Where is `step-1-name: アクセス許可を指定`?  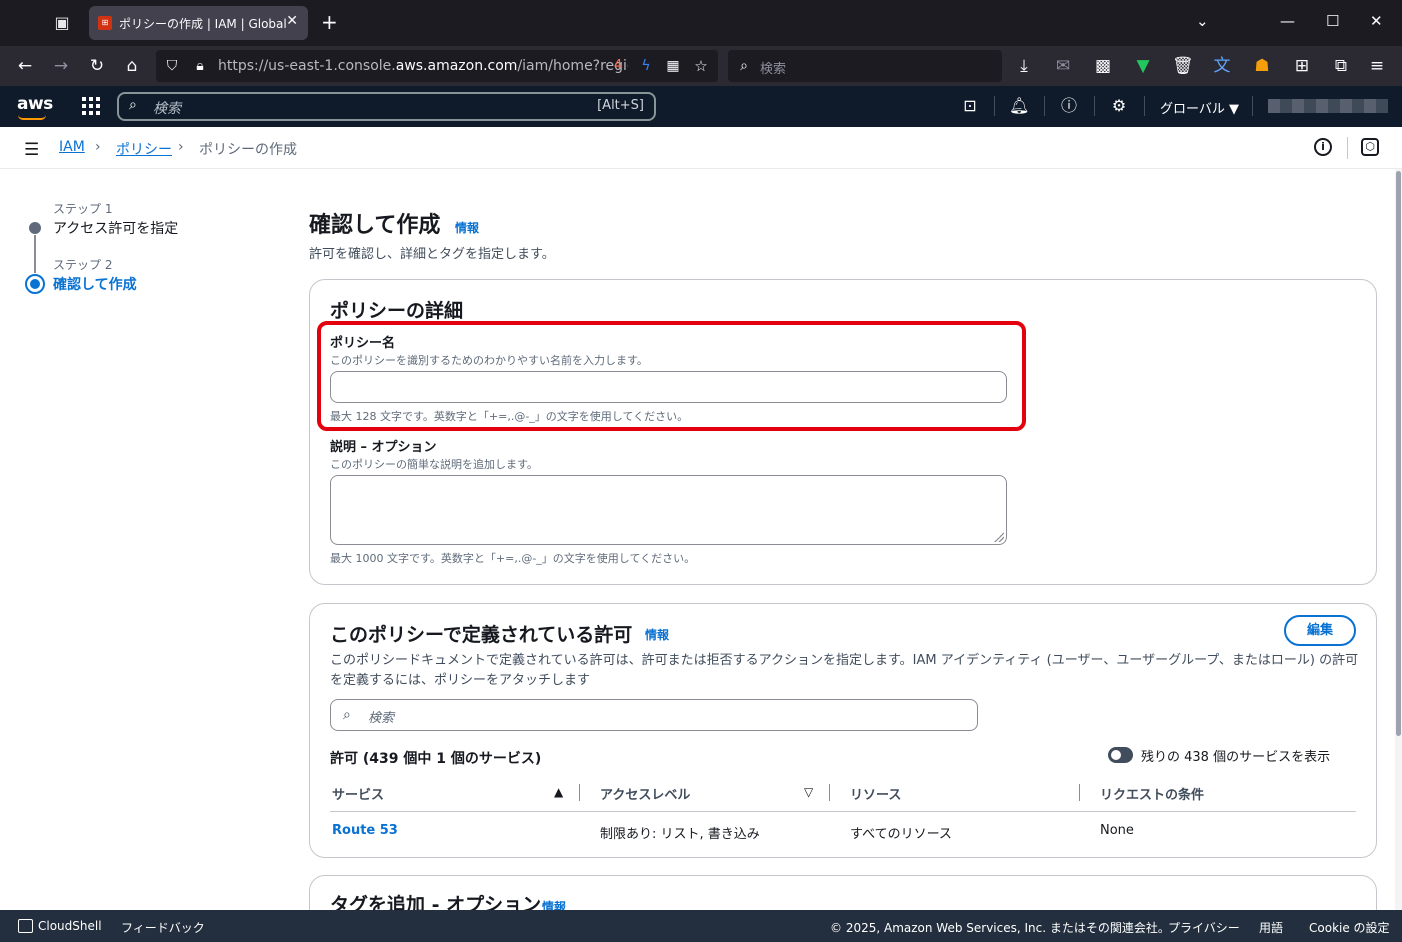 step-1-name: アクセス許可を指定 is located at coordinates (115, 228).